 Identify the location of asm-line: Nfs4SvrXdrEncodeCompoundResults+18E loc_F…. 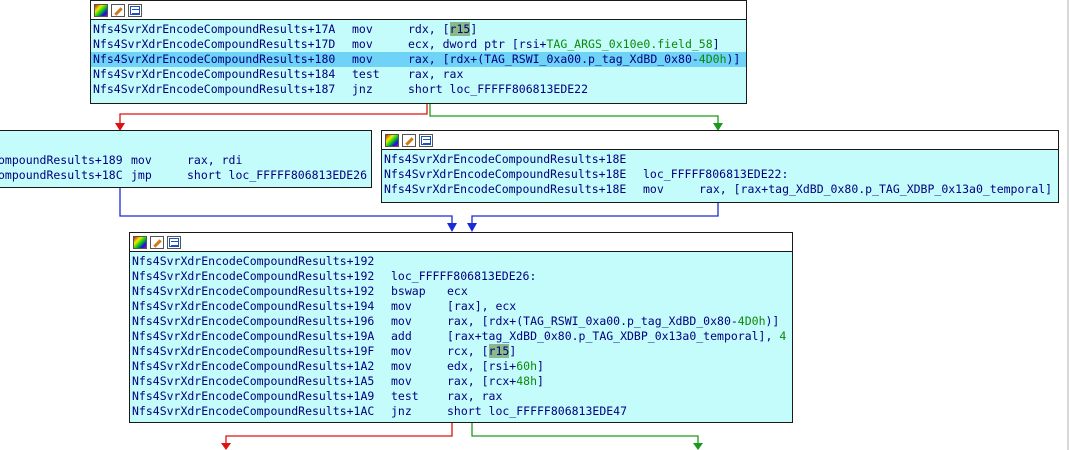
(720, 174).